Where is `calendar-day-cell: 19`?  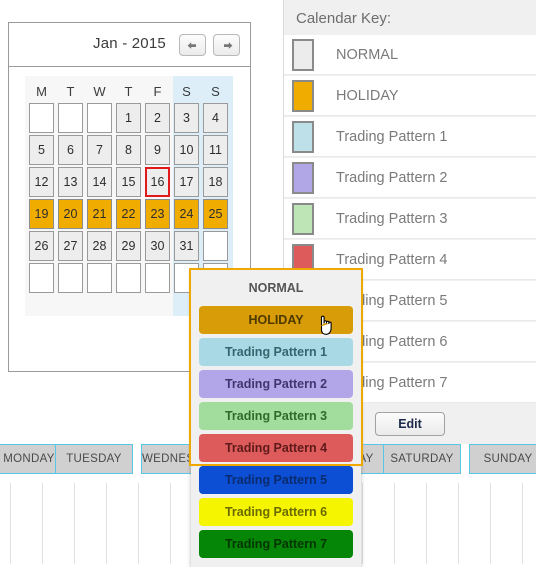 calendar-day-cell: 19 is located at coordinates (41, 214).